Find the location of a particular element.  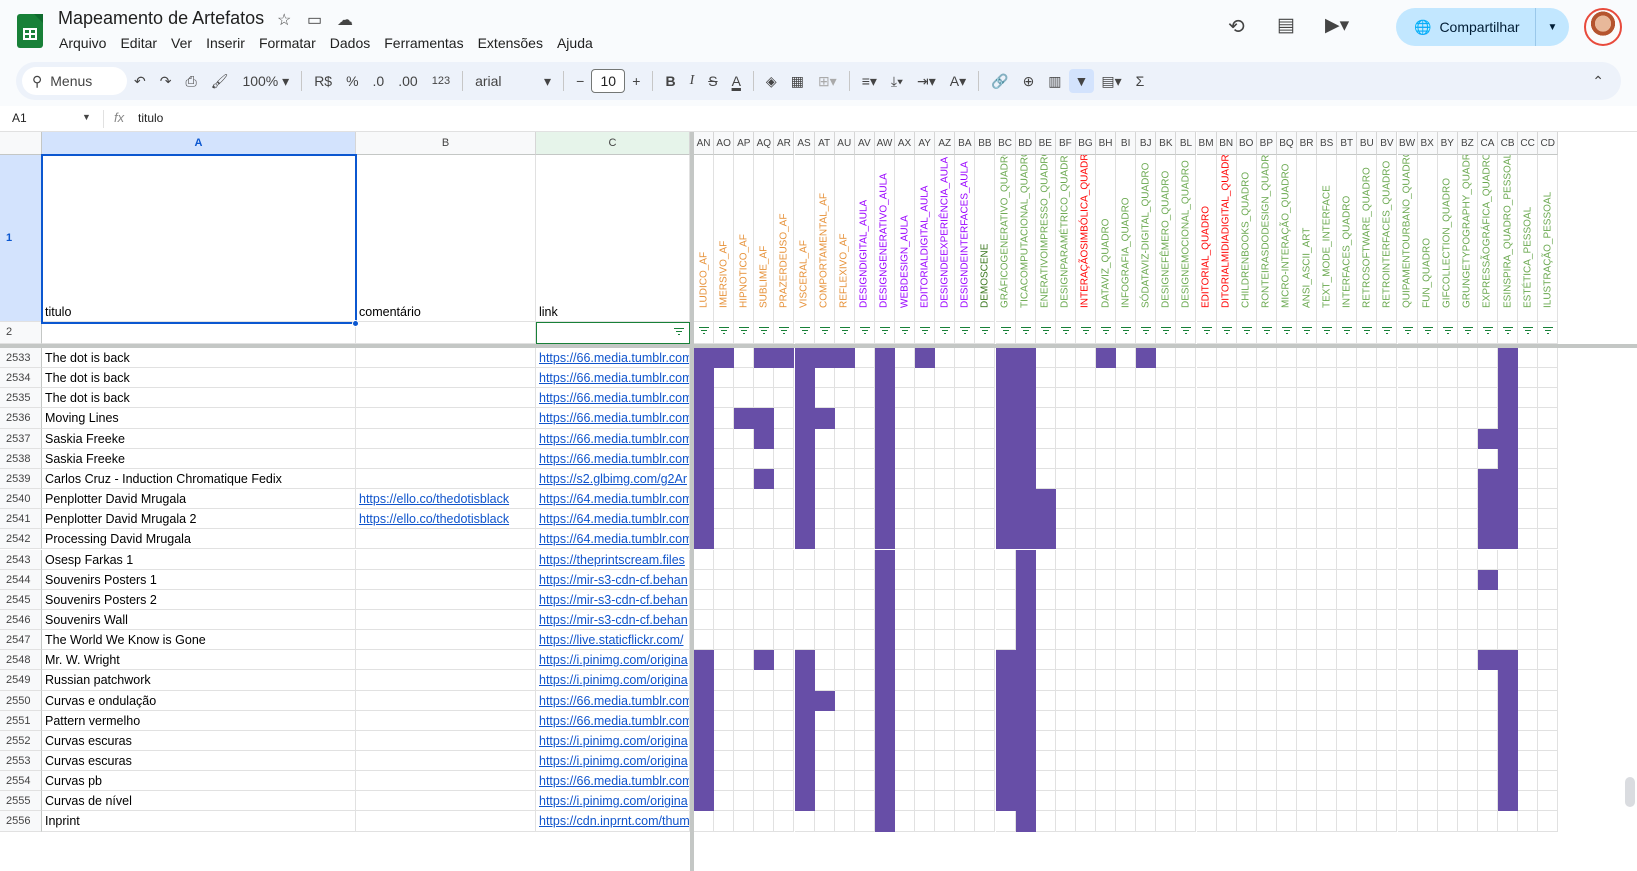

row-header: 2553 is located at coordinates (21, 761).